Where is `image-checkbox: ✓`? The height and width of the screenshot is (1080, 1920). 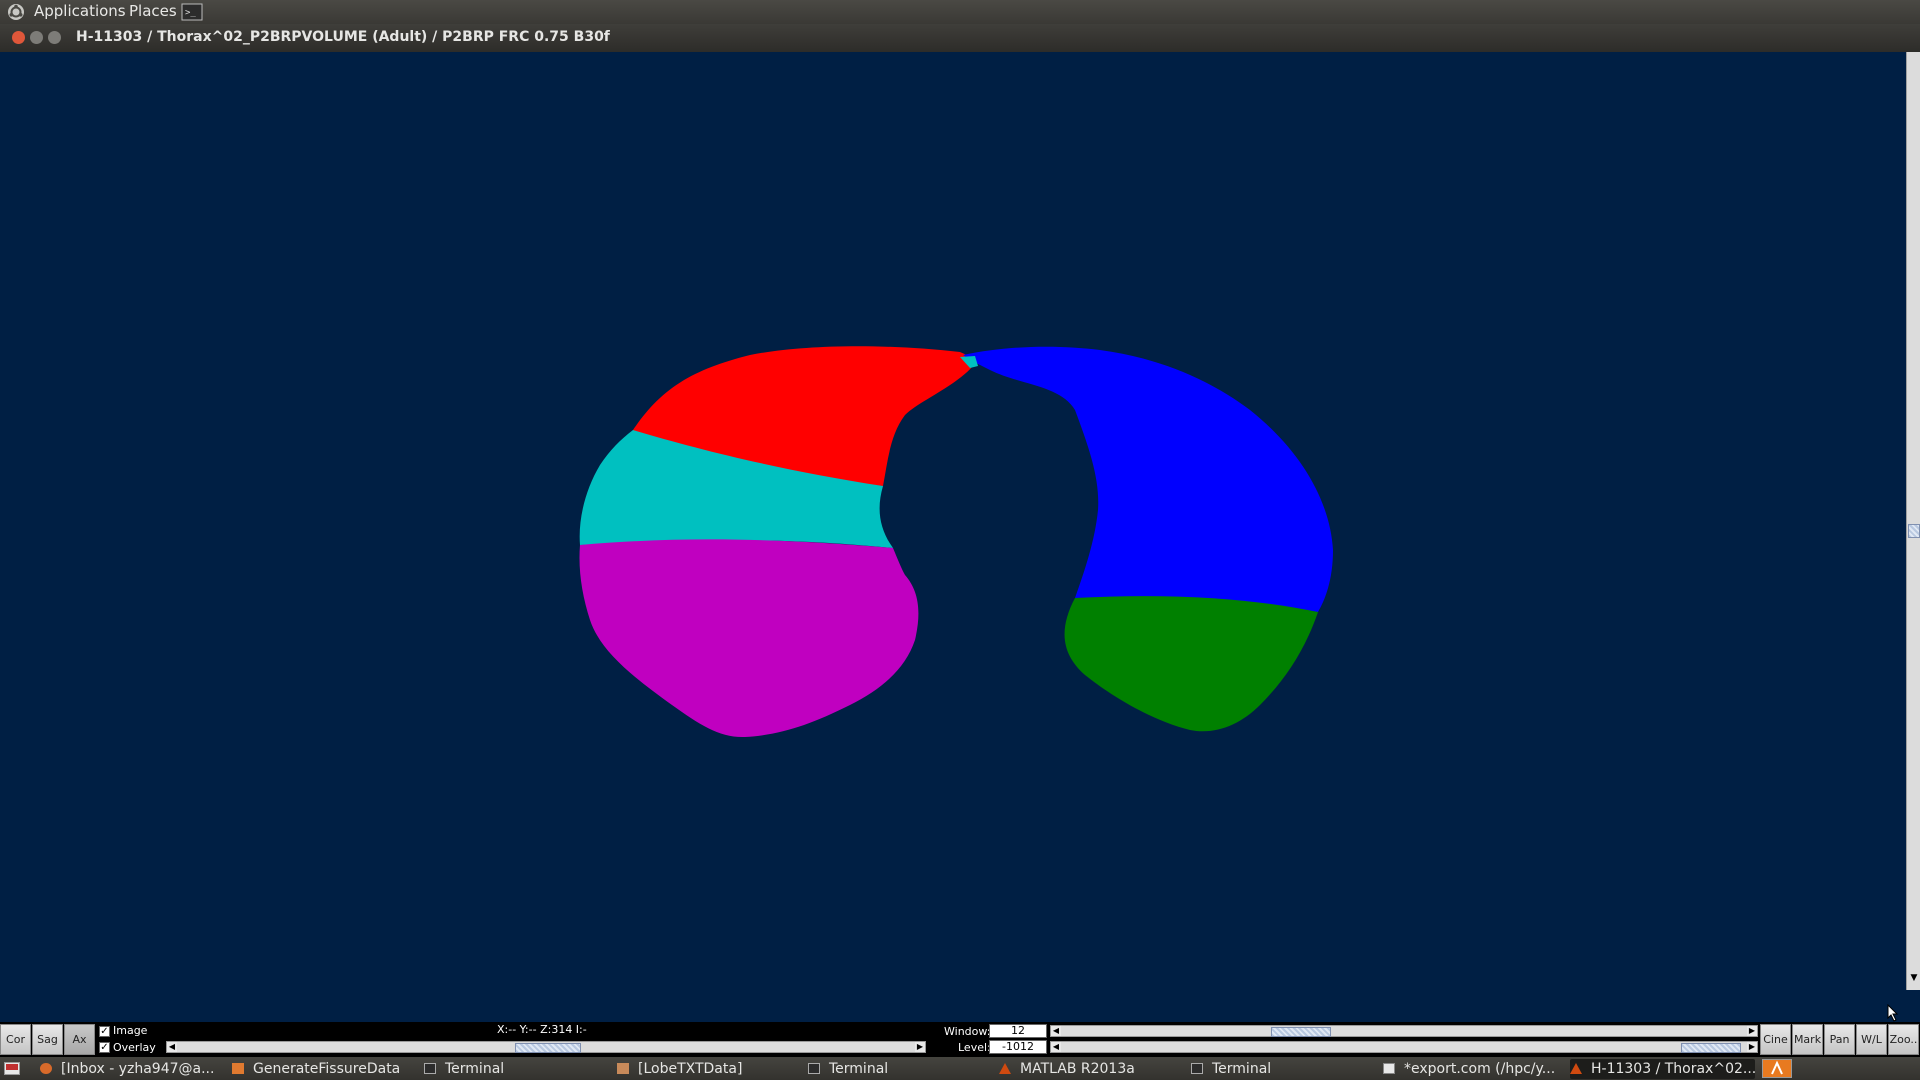 image-checkbox: ✓ is located at coordinates (104, 1031).